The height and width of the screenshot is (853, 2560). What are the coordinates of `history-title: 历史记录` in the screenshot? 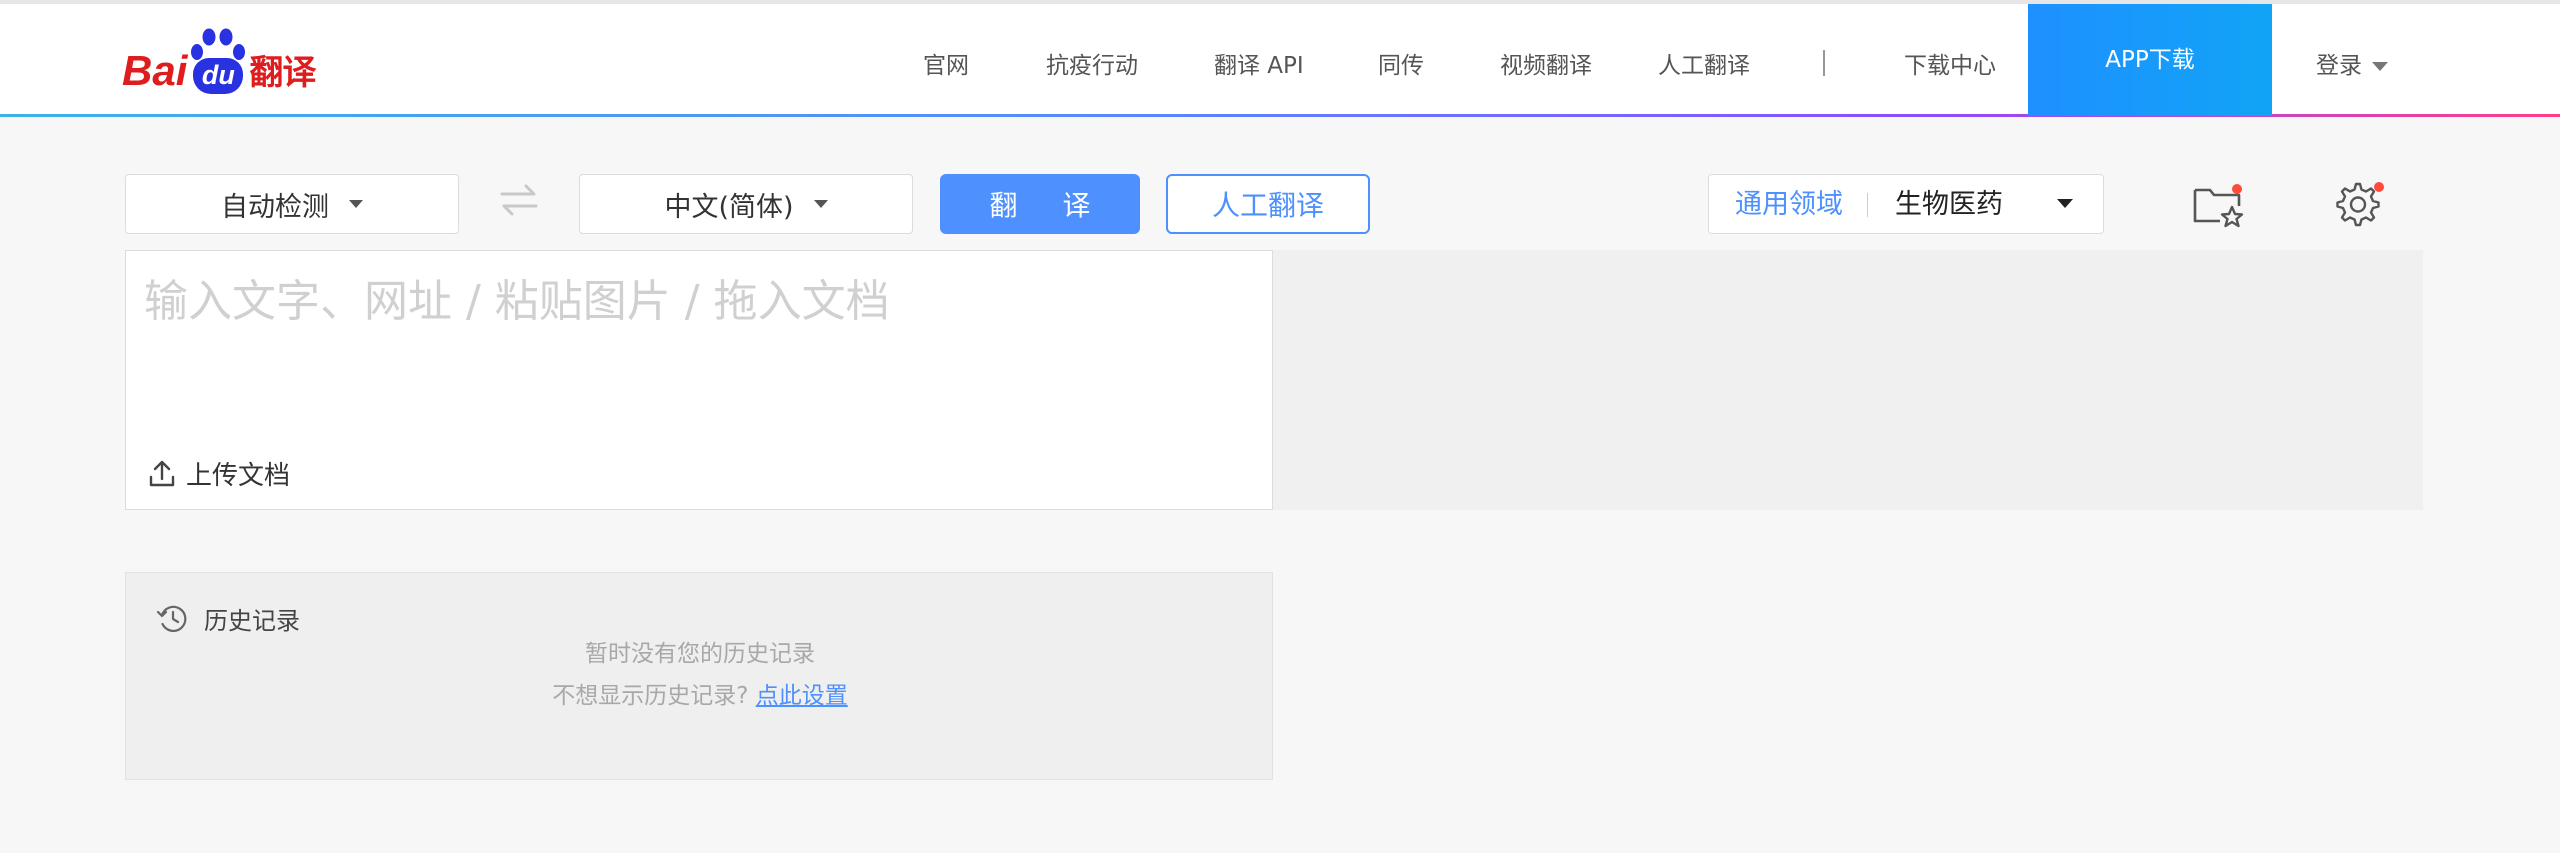 It's located at (228, 618).